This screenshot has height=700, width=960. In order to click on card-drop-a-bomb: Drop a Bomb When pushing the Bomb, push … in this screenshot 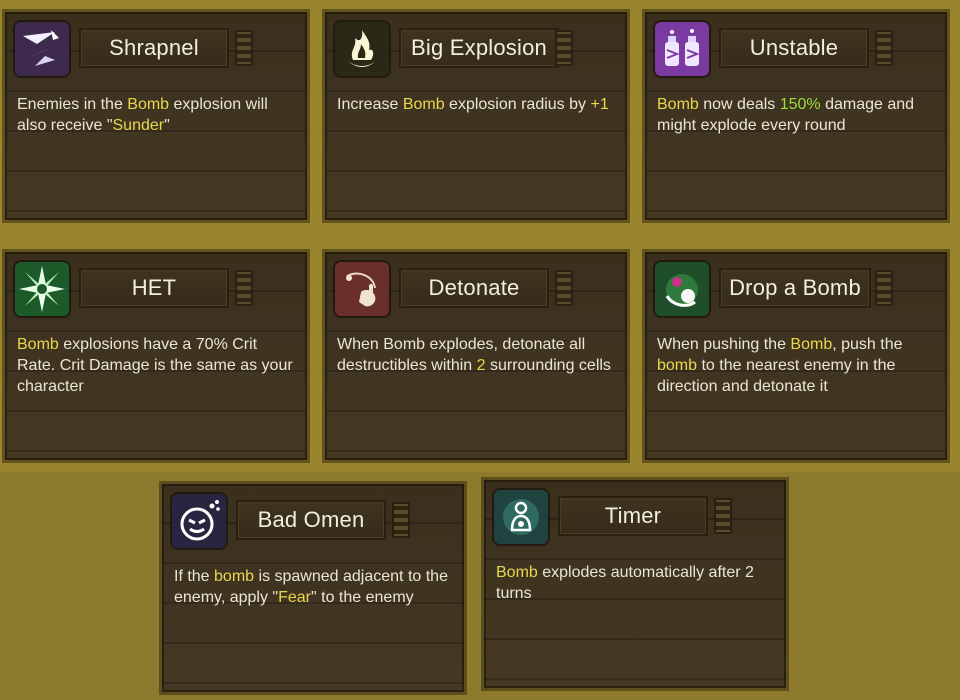, I will do `click(796, 356)`.